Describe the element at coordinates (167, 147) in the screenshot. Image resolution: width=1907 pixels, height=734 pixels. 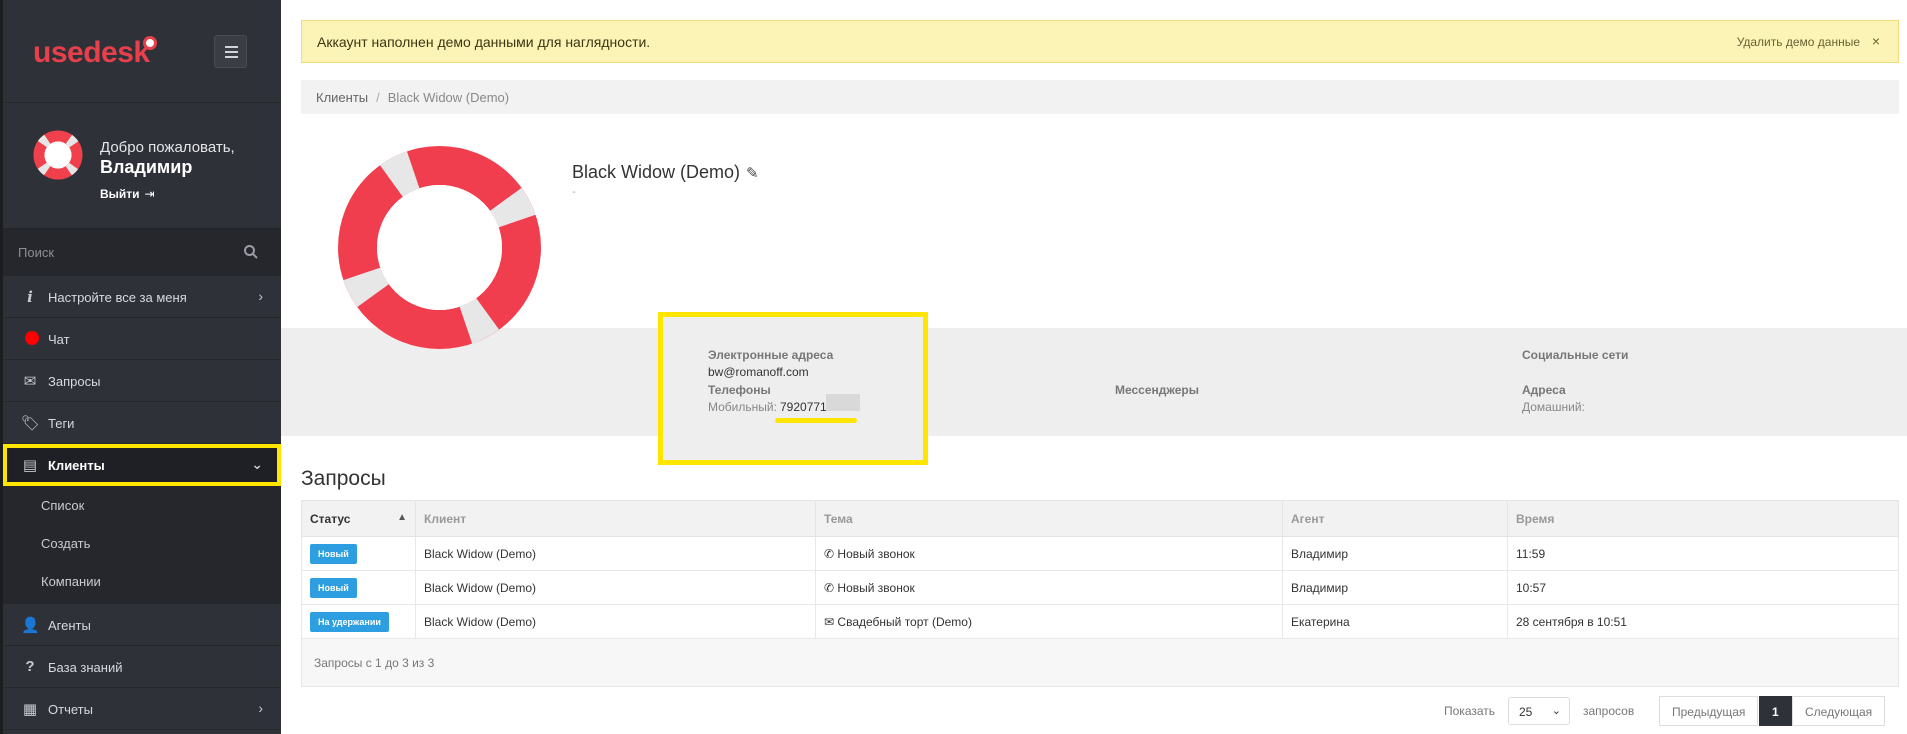
I see `welcome-text: Добро пожаловать,` at that location.